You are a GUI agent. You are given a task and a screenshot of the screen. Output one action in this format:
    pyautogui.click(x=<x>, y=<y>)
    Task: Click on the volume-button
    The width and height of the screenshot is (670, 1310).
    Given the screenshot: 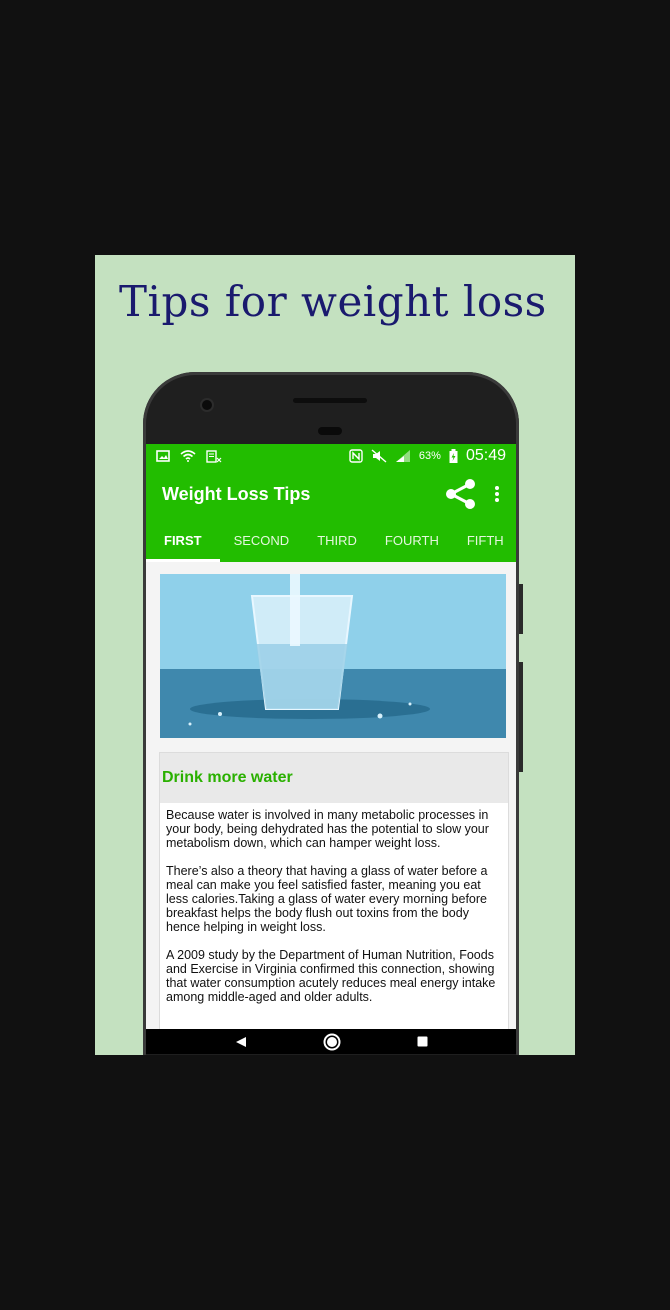 What is the action you would take?
    pyautogui.click(x=521, y=717)
    